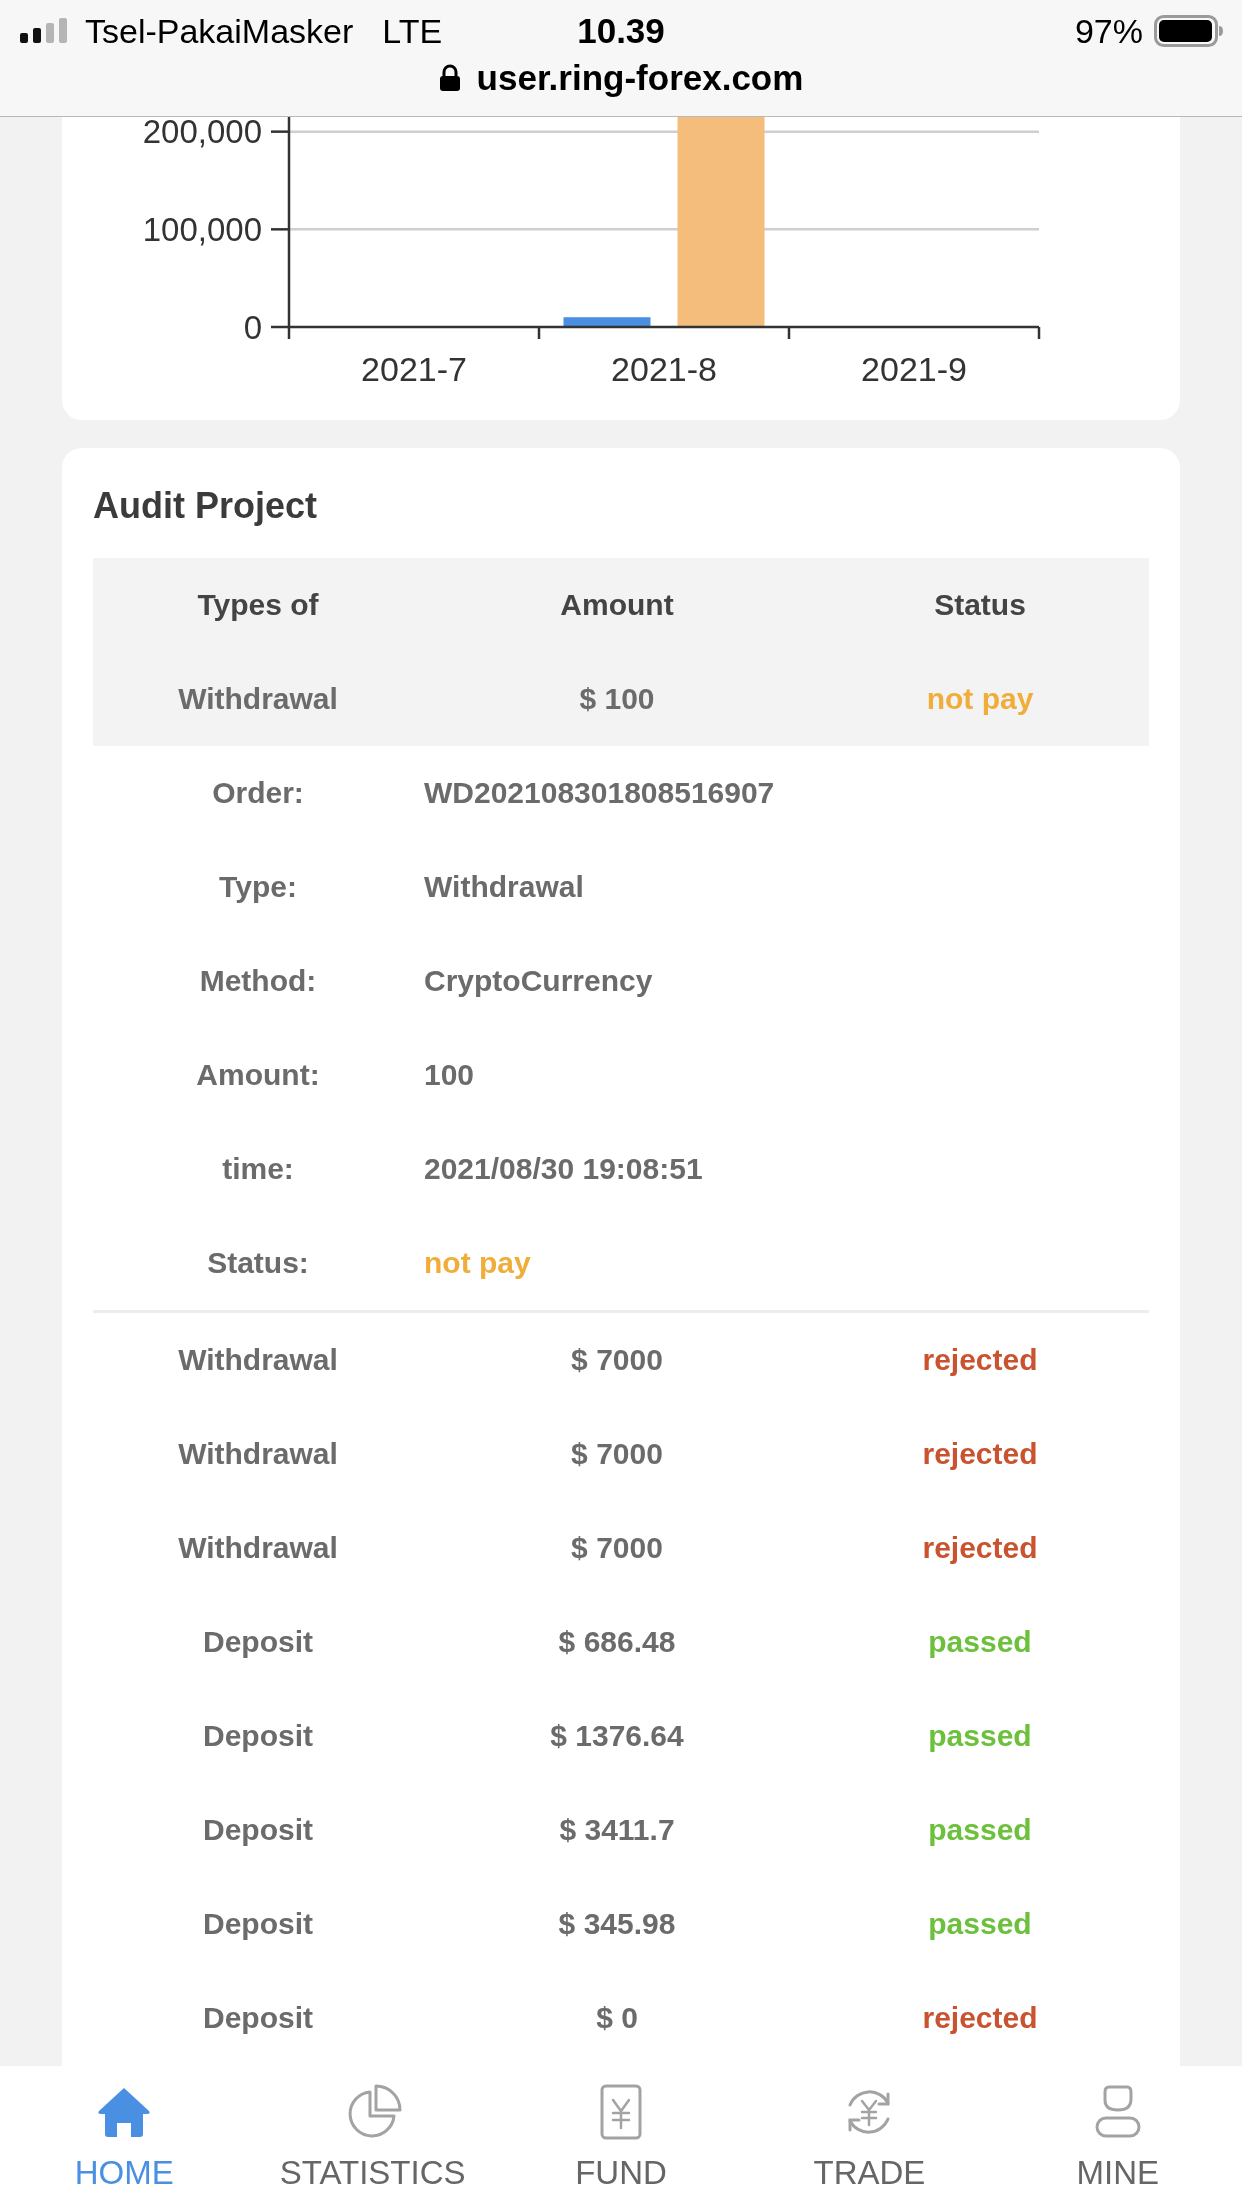  What do you see at coordinates (477, 1263) in the screenshot?
I see `detail-value: not pay` at bounding box center [477, 1263].